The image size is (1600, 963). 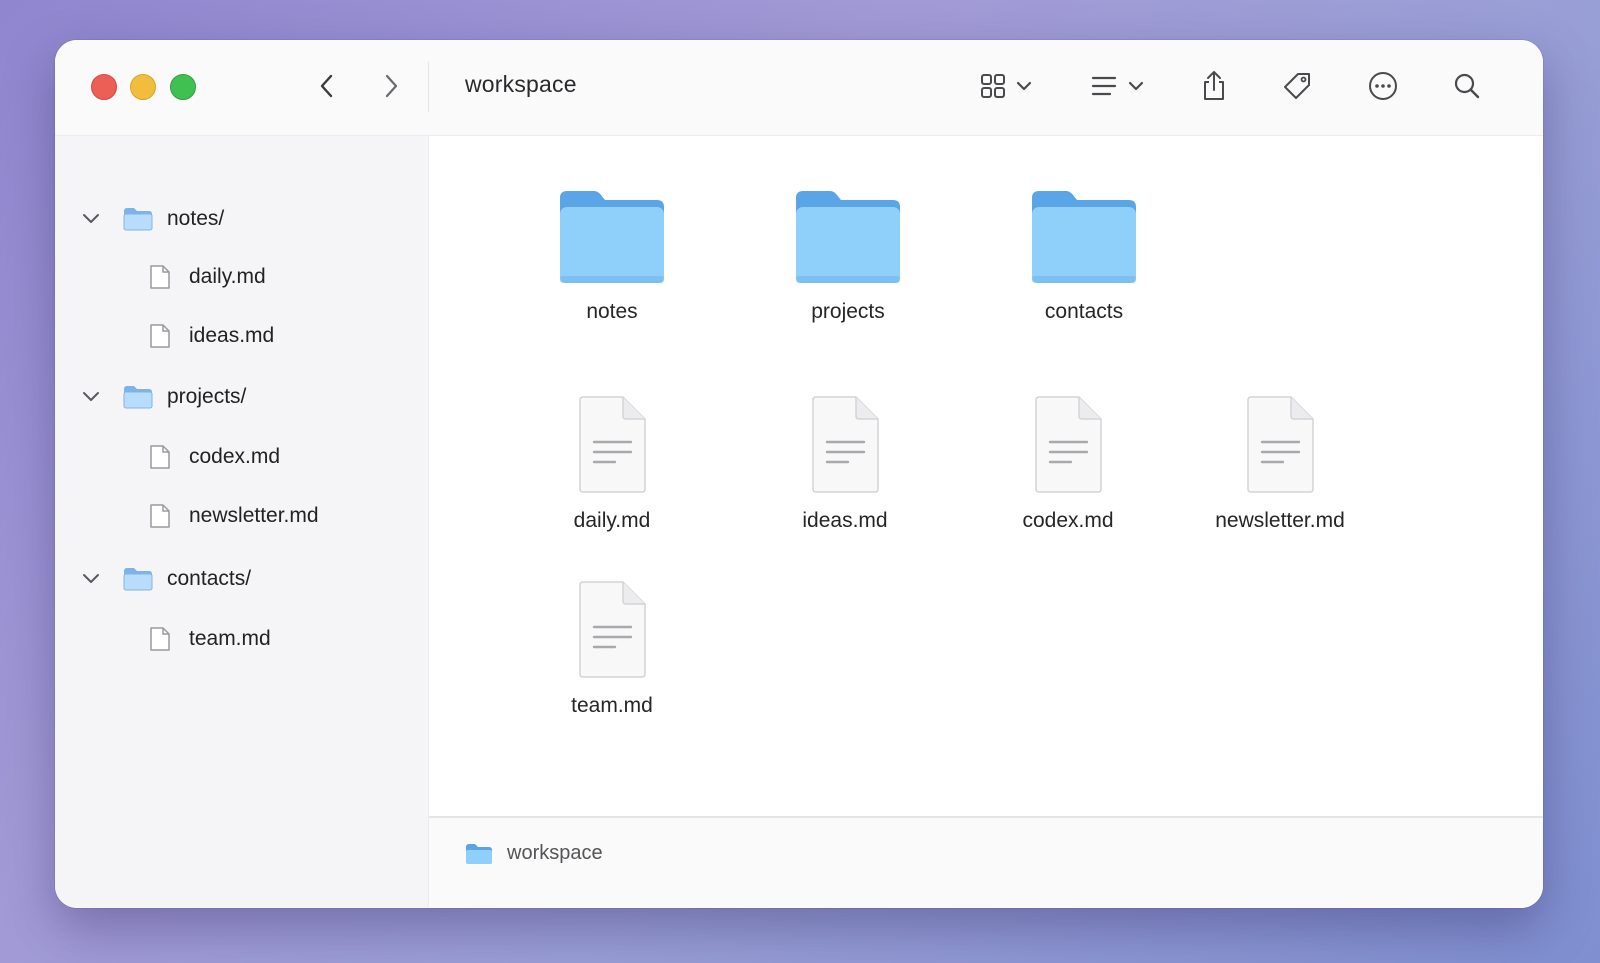 I want to click on tag-button, so click(x=1297, y=86).